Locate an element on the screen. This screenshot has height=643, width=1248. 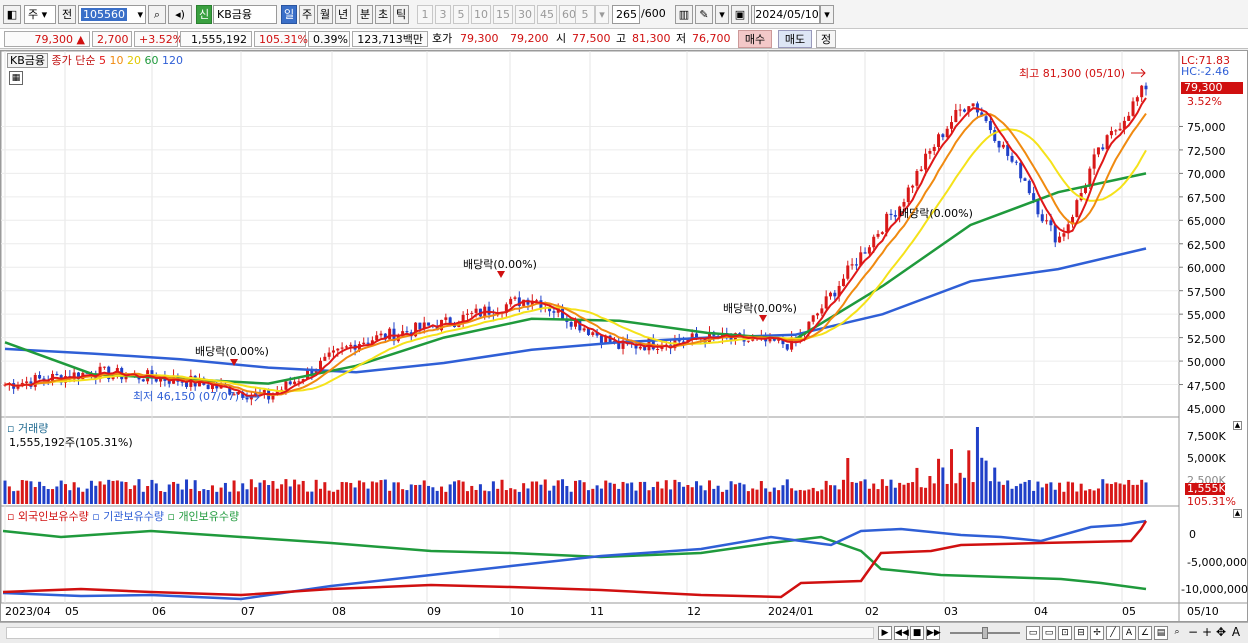
prev-button: 전 is located at coordinates (67, 14).